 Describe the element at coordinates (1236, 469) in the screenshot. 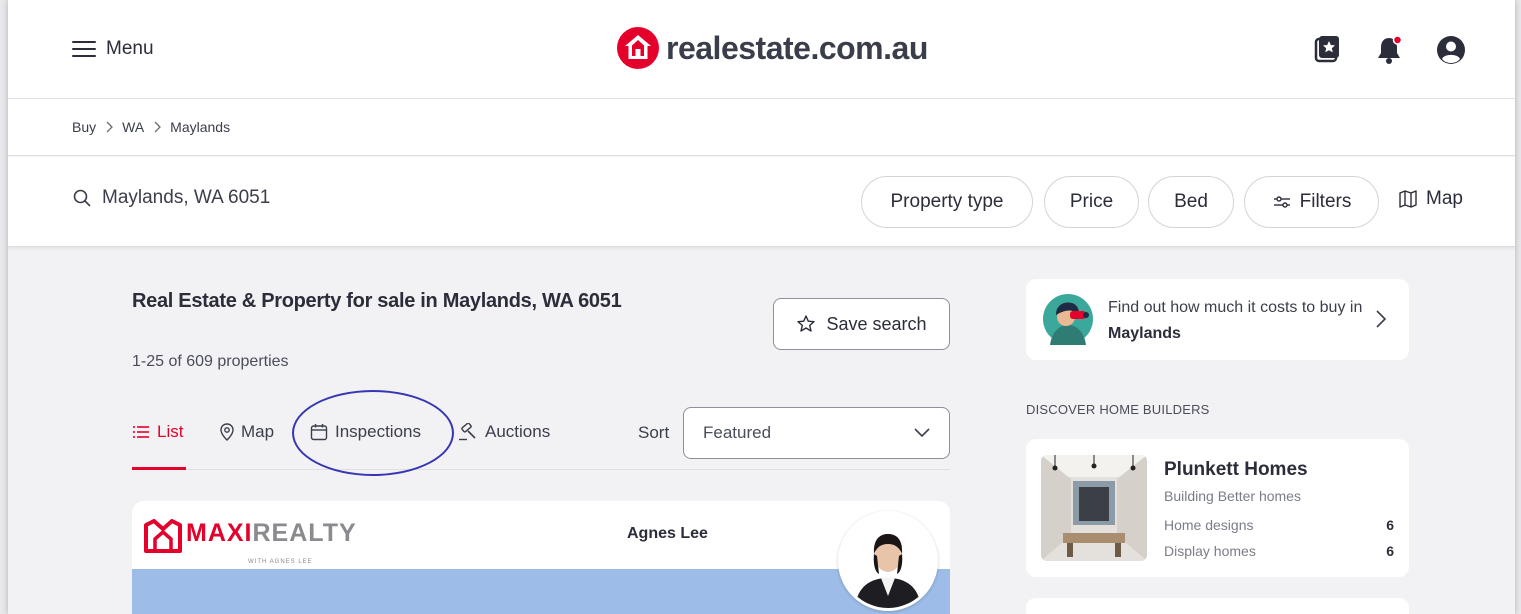

I see `builder-name: Plunkett Homes` at that location.